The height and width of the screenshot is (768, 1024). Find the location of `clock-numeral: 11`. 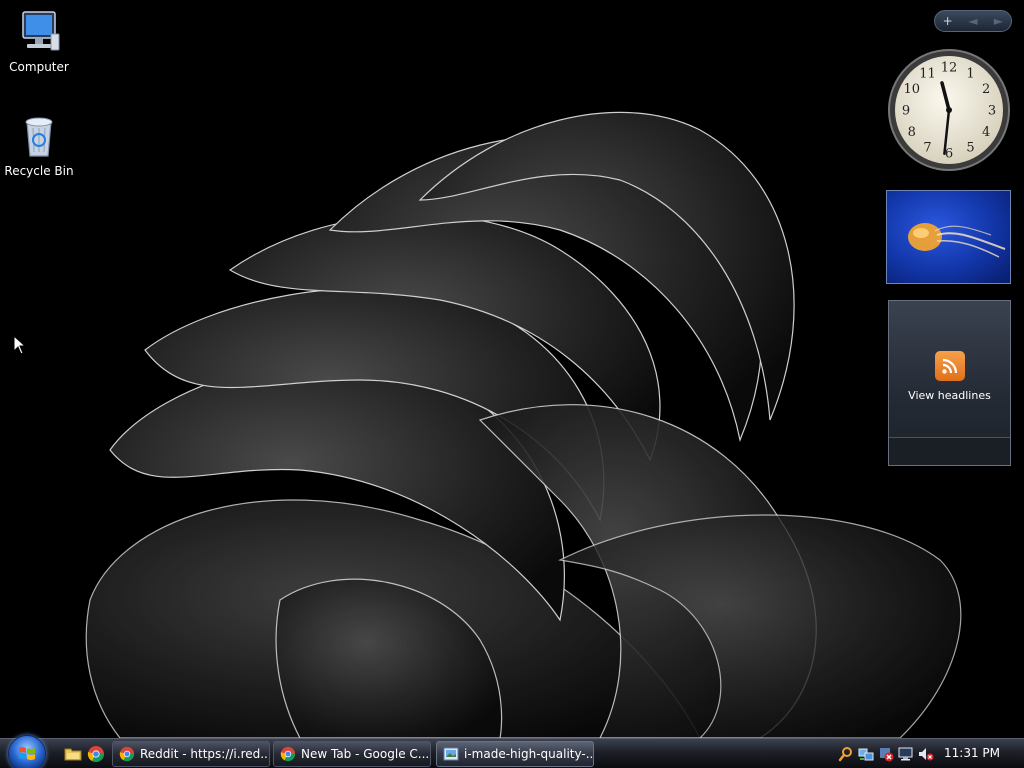

clock-numeral: 11 is located at coordinates (927, 73).